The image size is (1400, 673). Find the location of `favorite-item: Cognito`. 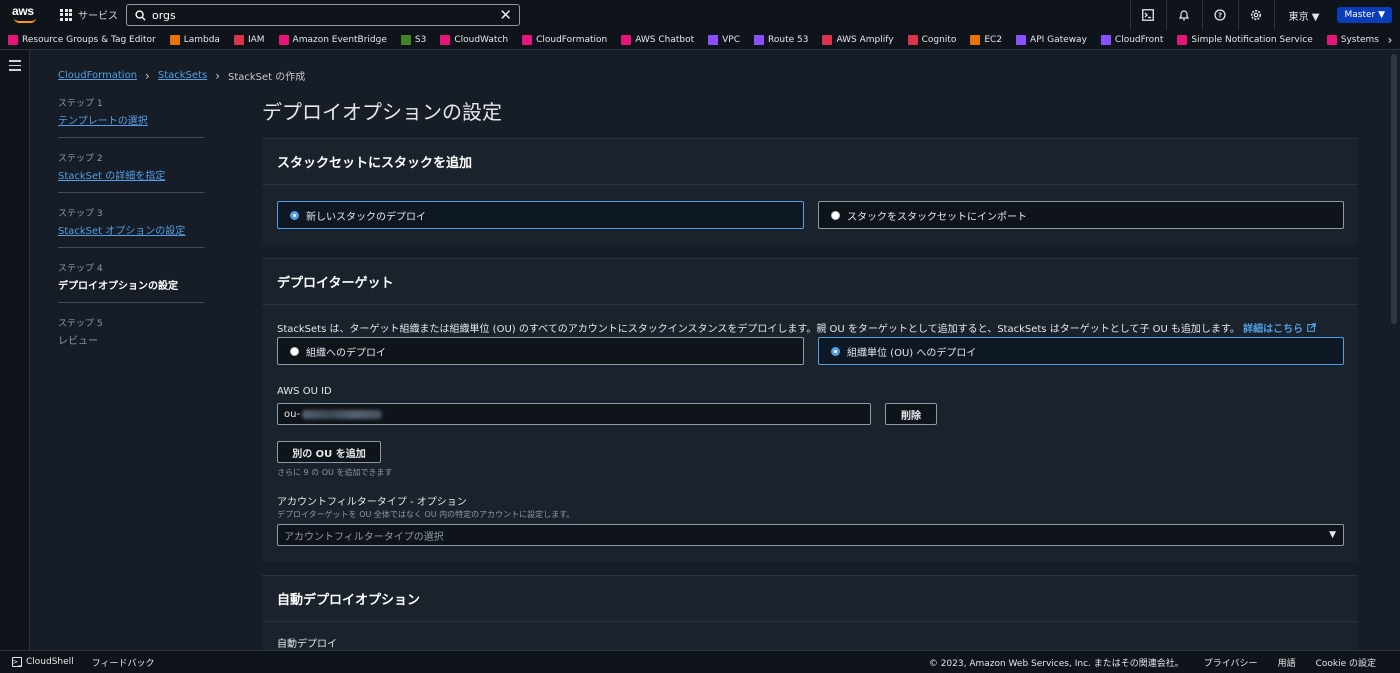

favorite-item: Cognito is located at coordinates (931, 39).